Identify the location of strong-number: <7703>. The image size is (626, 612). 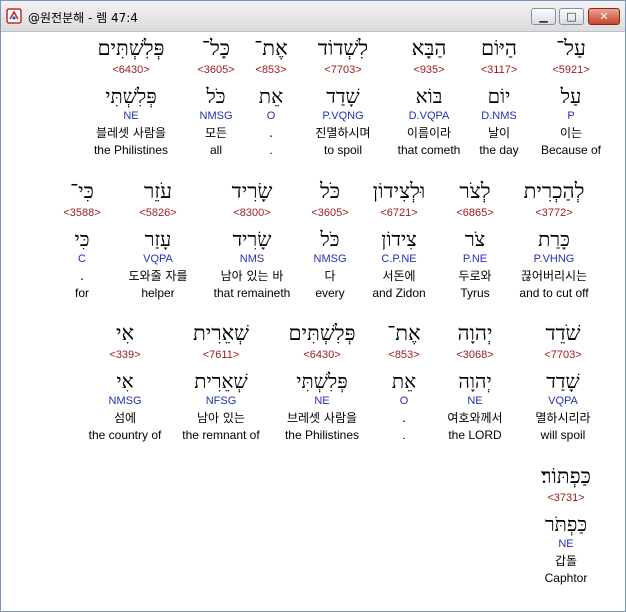
(563, 355).